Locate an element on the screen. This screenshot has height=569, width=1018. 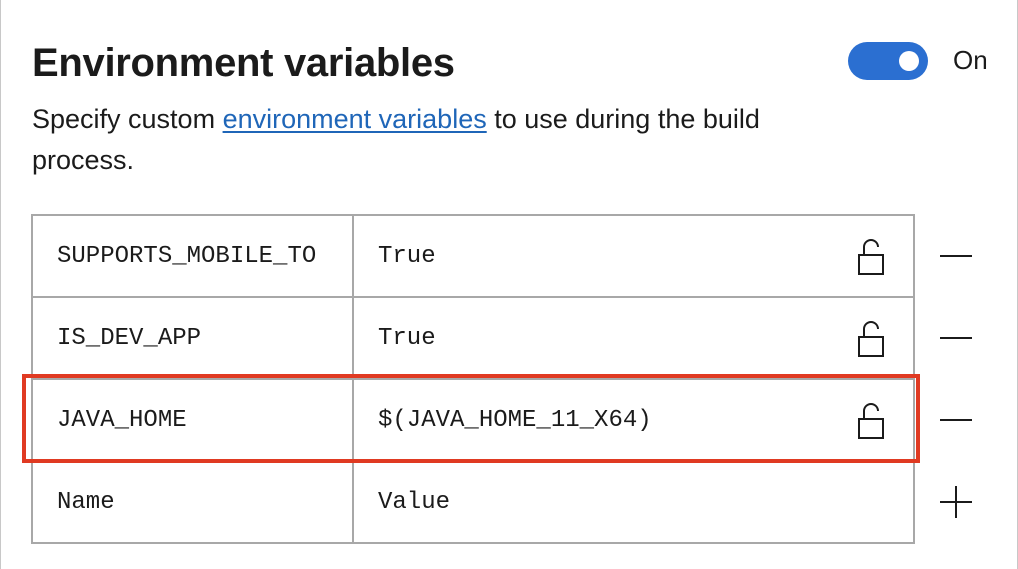
add-variable-button is located at coordinates (956, 502).